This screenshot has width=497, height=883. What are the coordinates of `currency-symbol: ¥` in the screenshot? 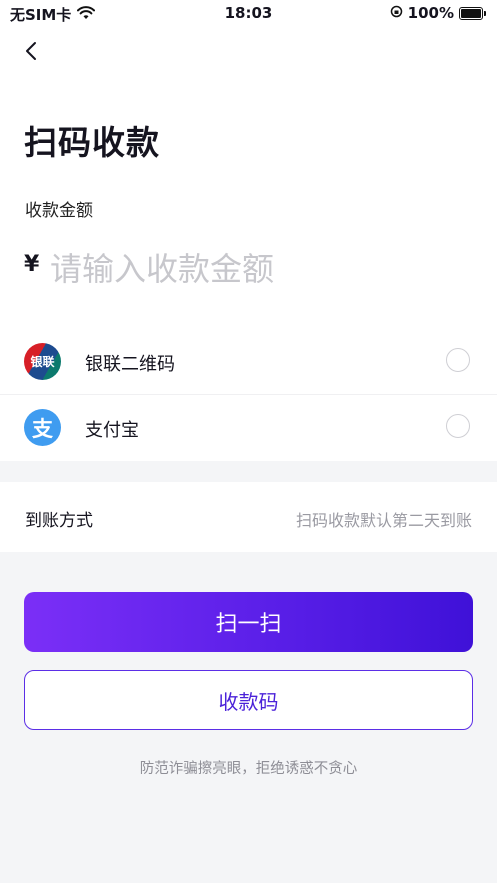 It's located at (32, 264).